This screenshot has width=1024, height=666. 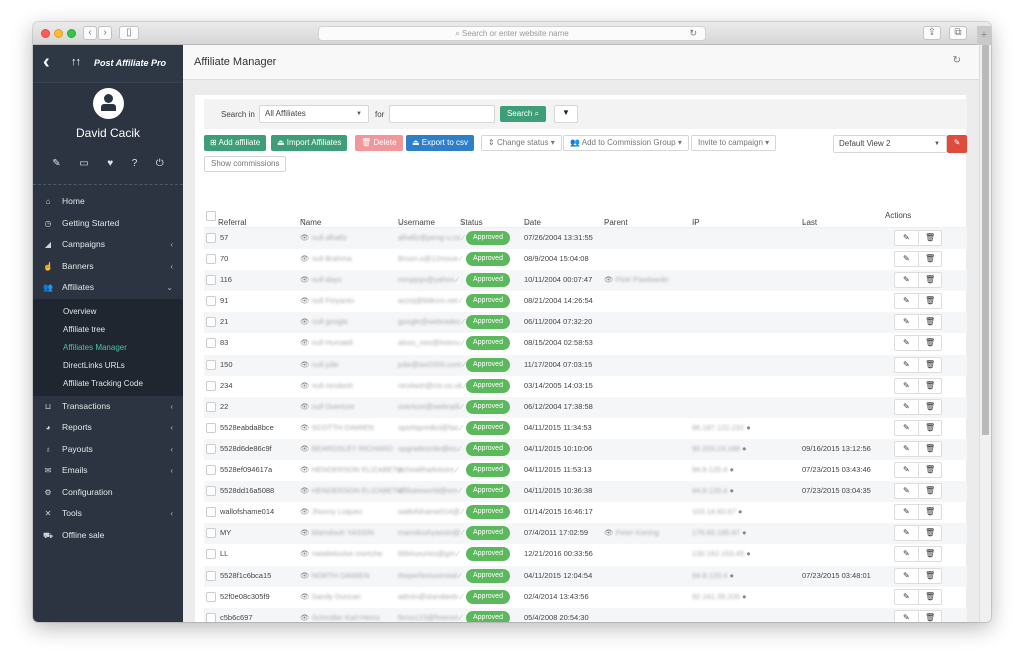 I want to click on export-csv-button: ⏏ Export to csv, so click(x=440, y=143).